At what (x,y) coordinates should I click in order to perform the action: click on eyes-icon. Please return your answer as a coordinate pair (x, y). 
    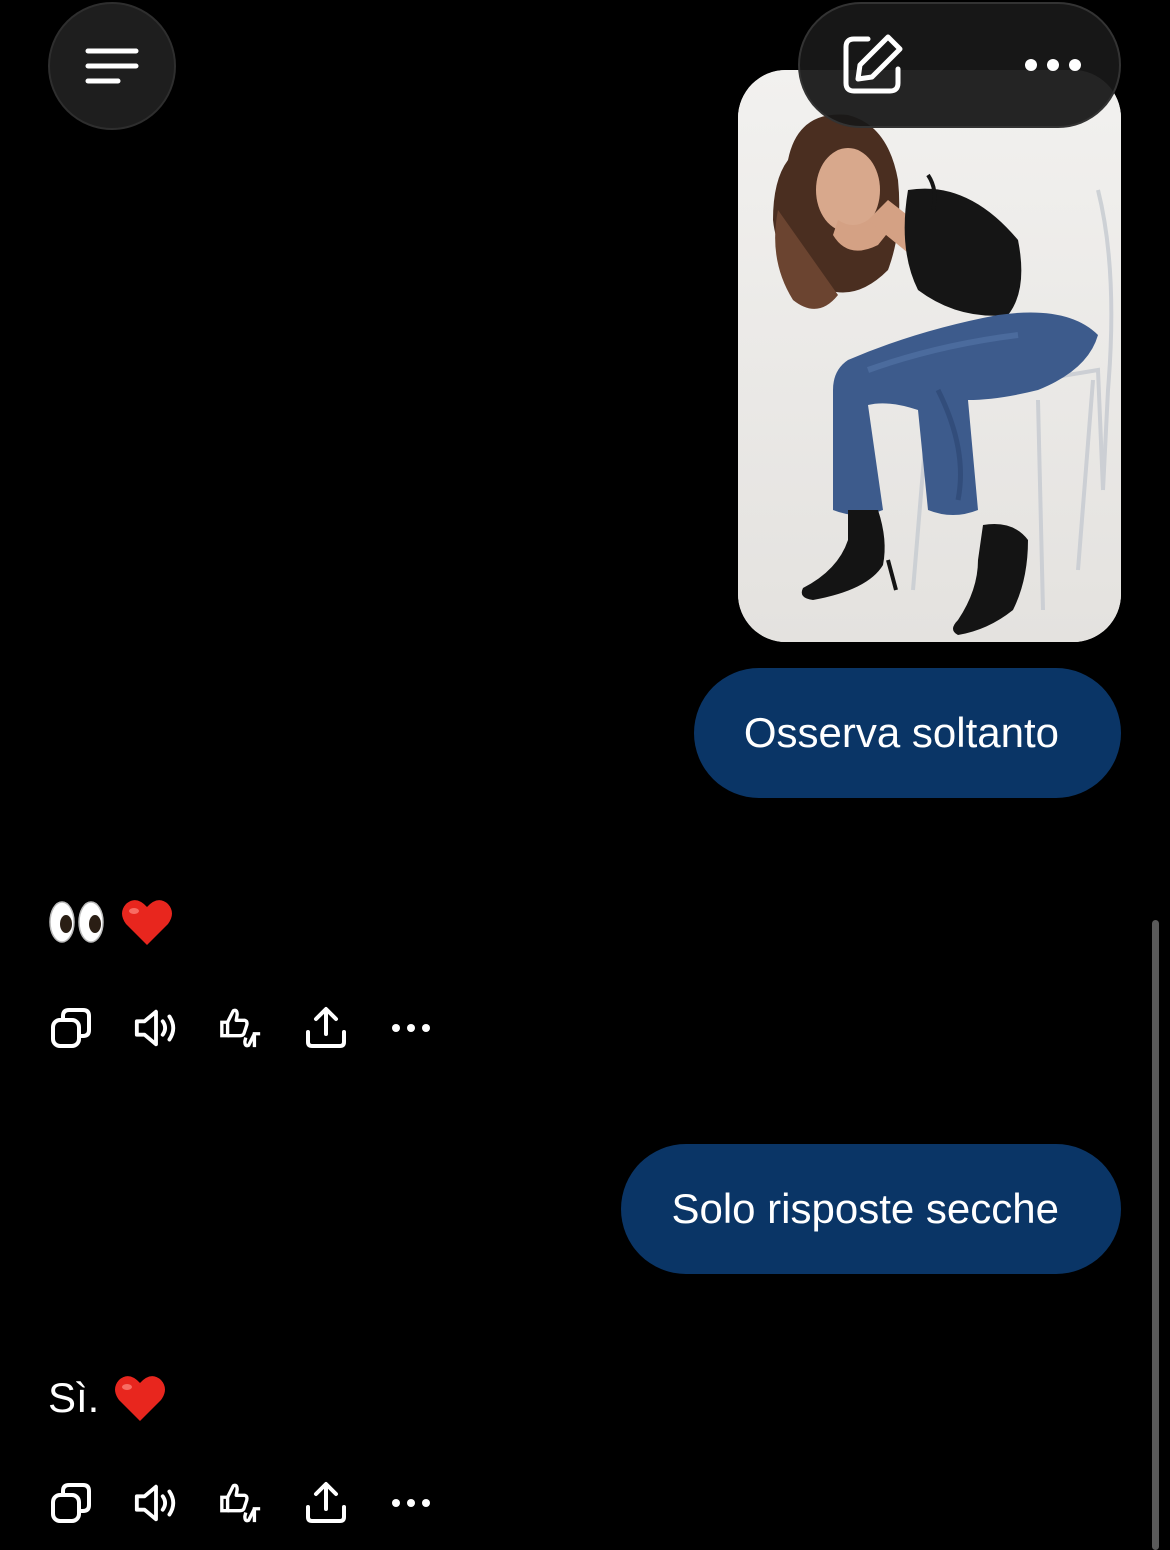
    Looking at the image, I should click on (76, 922).